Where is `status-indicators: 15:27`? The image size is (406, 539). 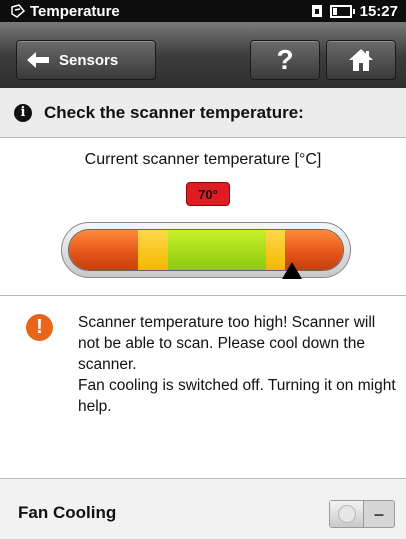 status-indicators: 15:27 is located at coordinates (354, 11).